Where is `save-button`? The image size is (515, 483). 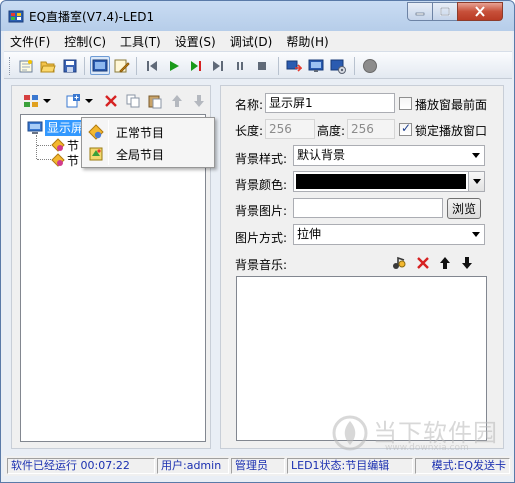
save-button is located at coordinates (70, 65).